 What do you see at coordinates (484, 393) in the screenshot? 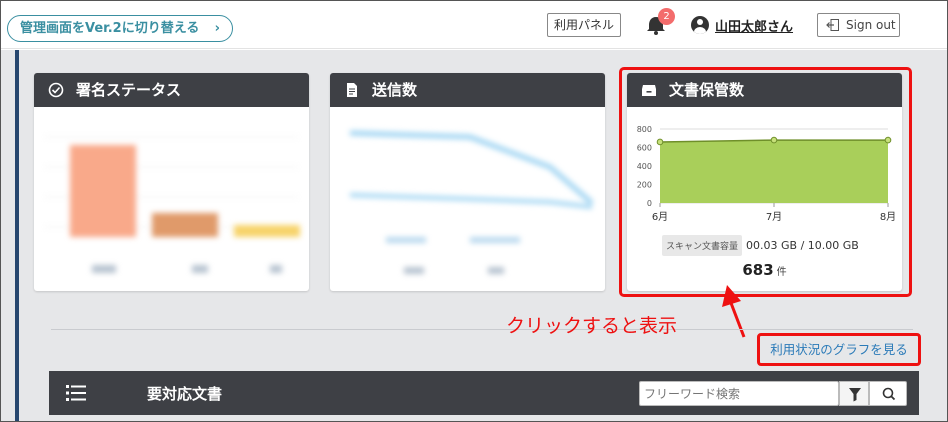
I see `todo-documents-bar: 要対応文書` at bounding box center [484, 393].